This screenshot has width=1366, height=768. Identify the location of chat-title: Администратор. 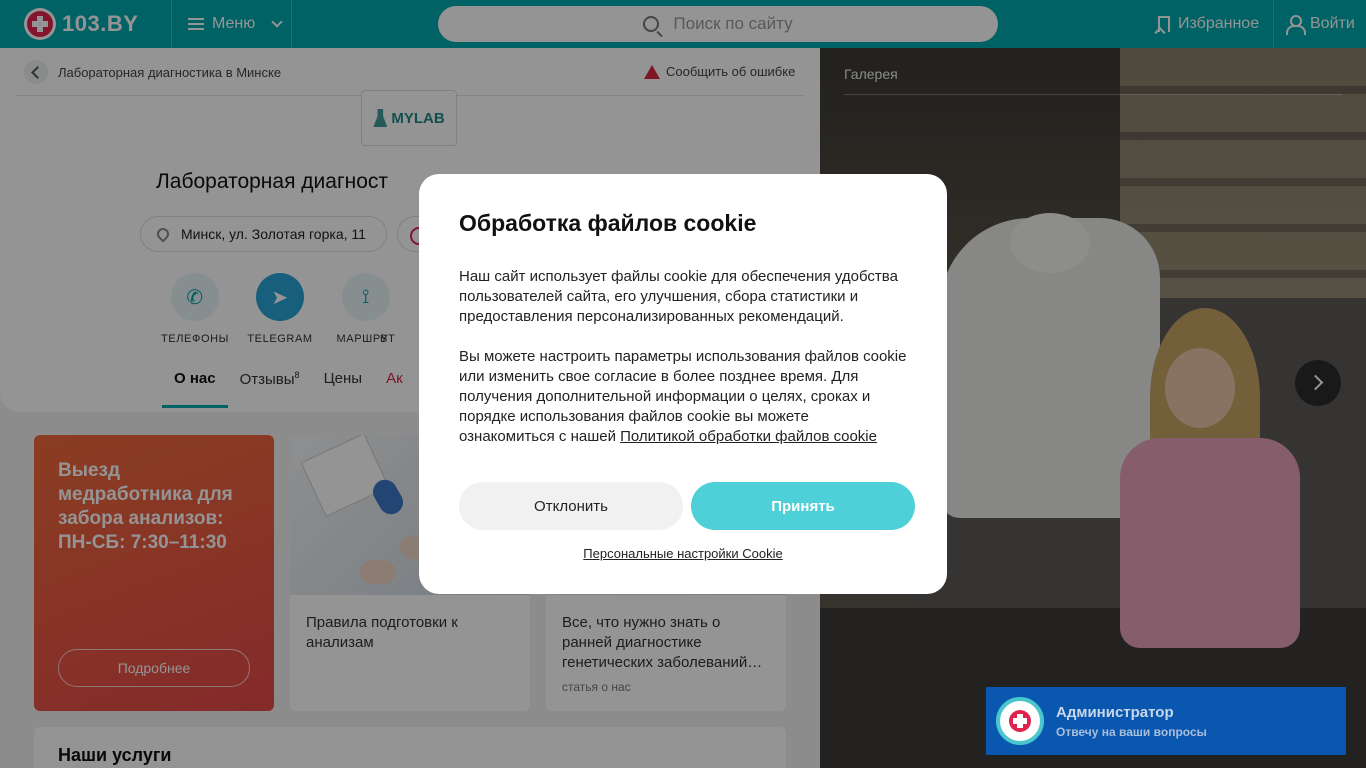
(1115, 712).